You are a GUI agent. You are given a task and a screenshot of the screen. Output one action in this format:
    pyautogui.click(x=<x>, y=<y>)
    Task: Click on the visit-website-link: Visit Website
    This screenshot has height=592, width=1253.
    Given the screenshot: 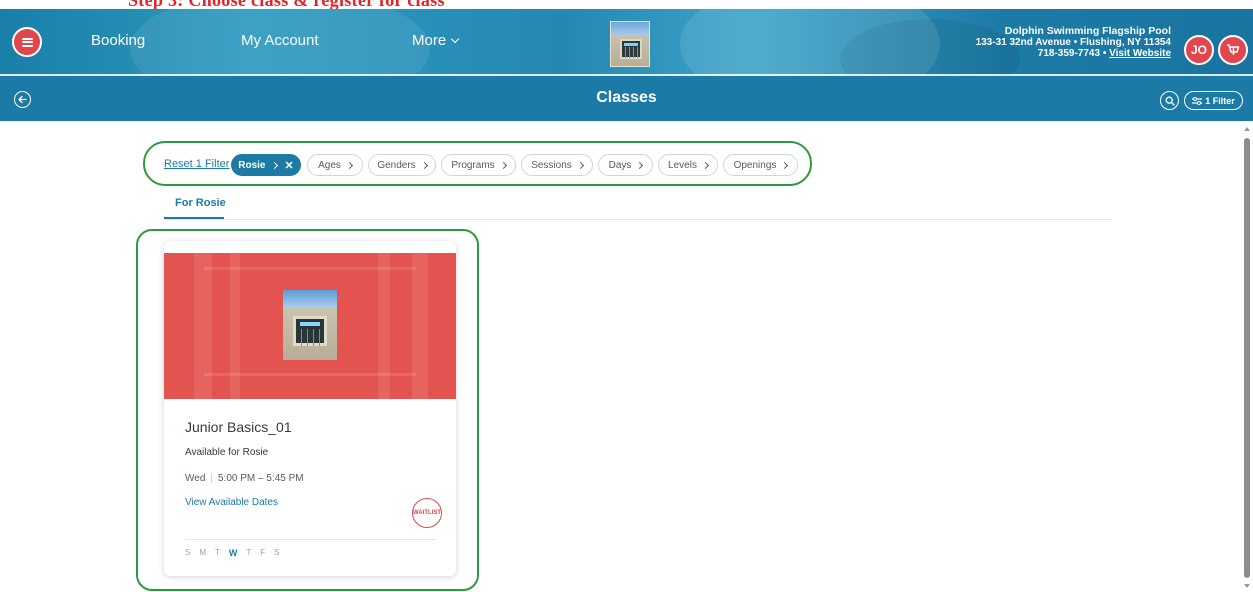 What is the action you would take?
    pyautogui.click(x=1140, y=53)
    